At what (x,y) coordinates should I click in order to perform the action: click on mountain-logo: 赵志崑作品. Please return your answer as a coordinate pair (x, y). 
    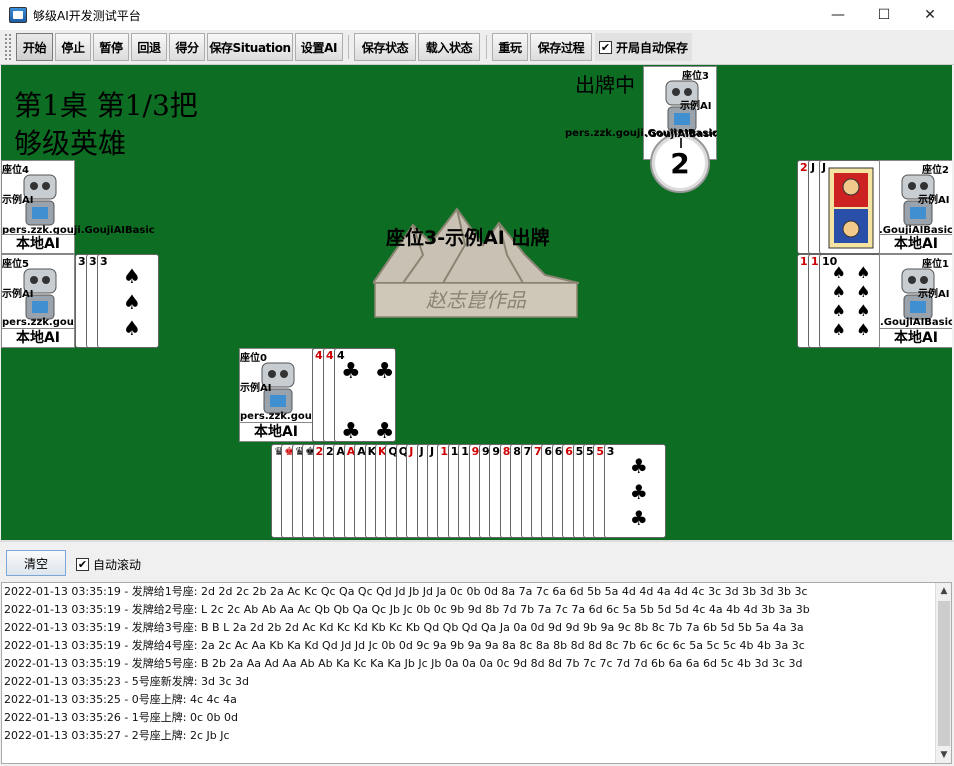
    Looking at the image, I should click on (476, 262).